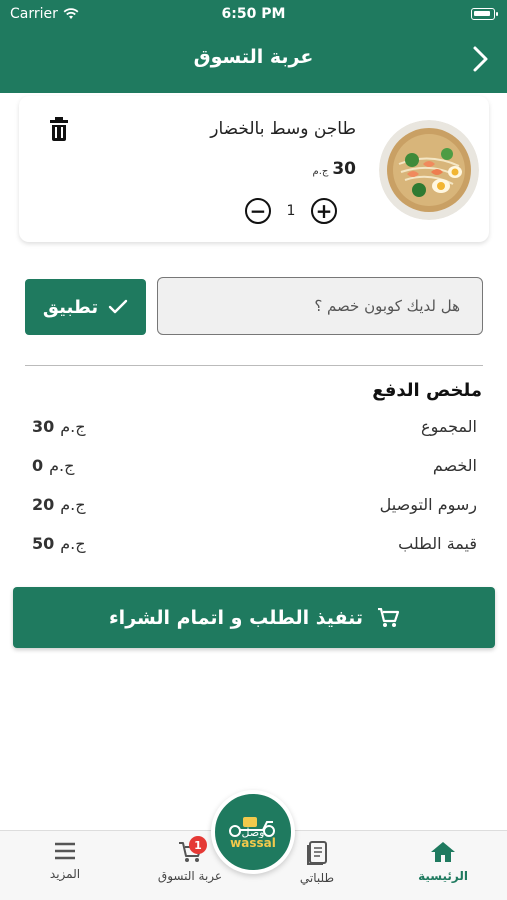 Image resolution: width=507 pixels, height=900 pixels. What do you see at coordinates (43, 426) in the screenshot?
I see `summary-amount: 30` at bounding box center [43, 426].